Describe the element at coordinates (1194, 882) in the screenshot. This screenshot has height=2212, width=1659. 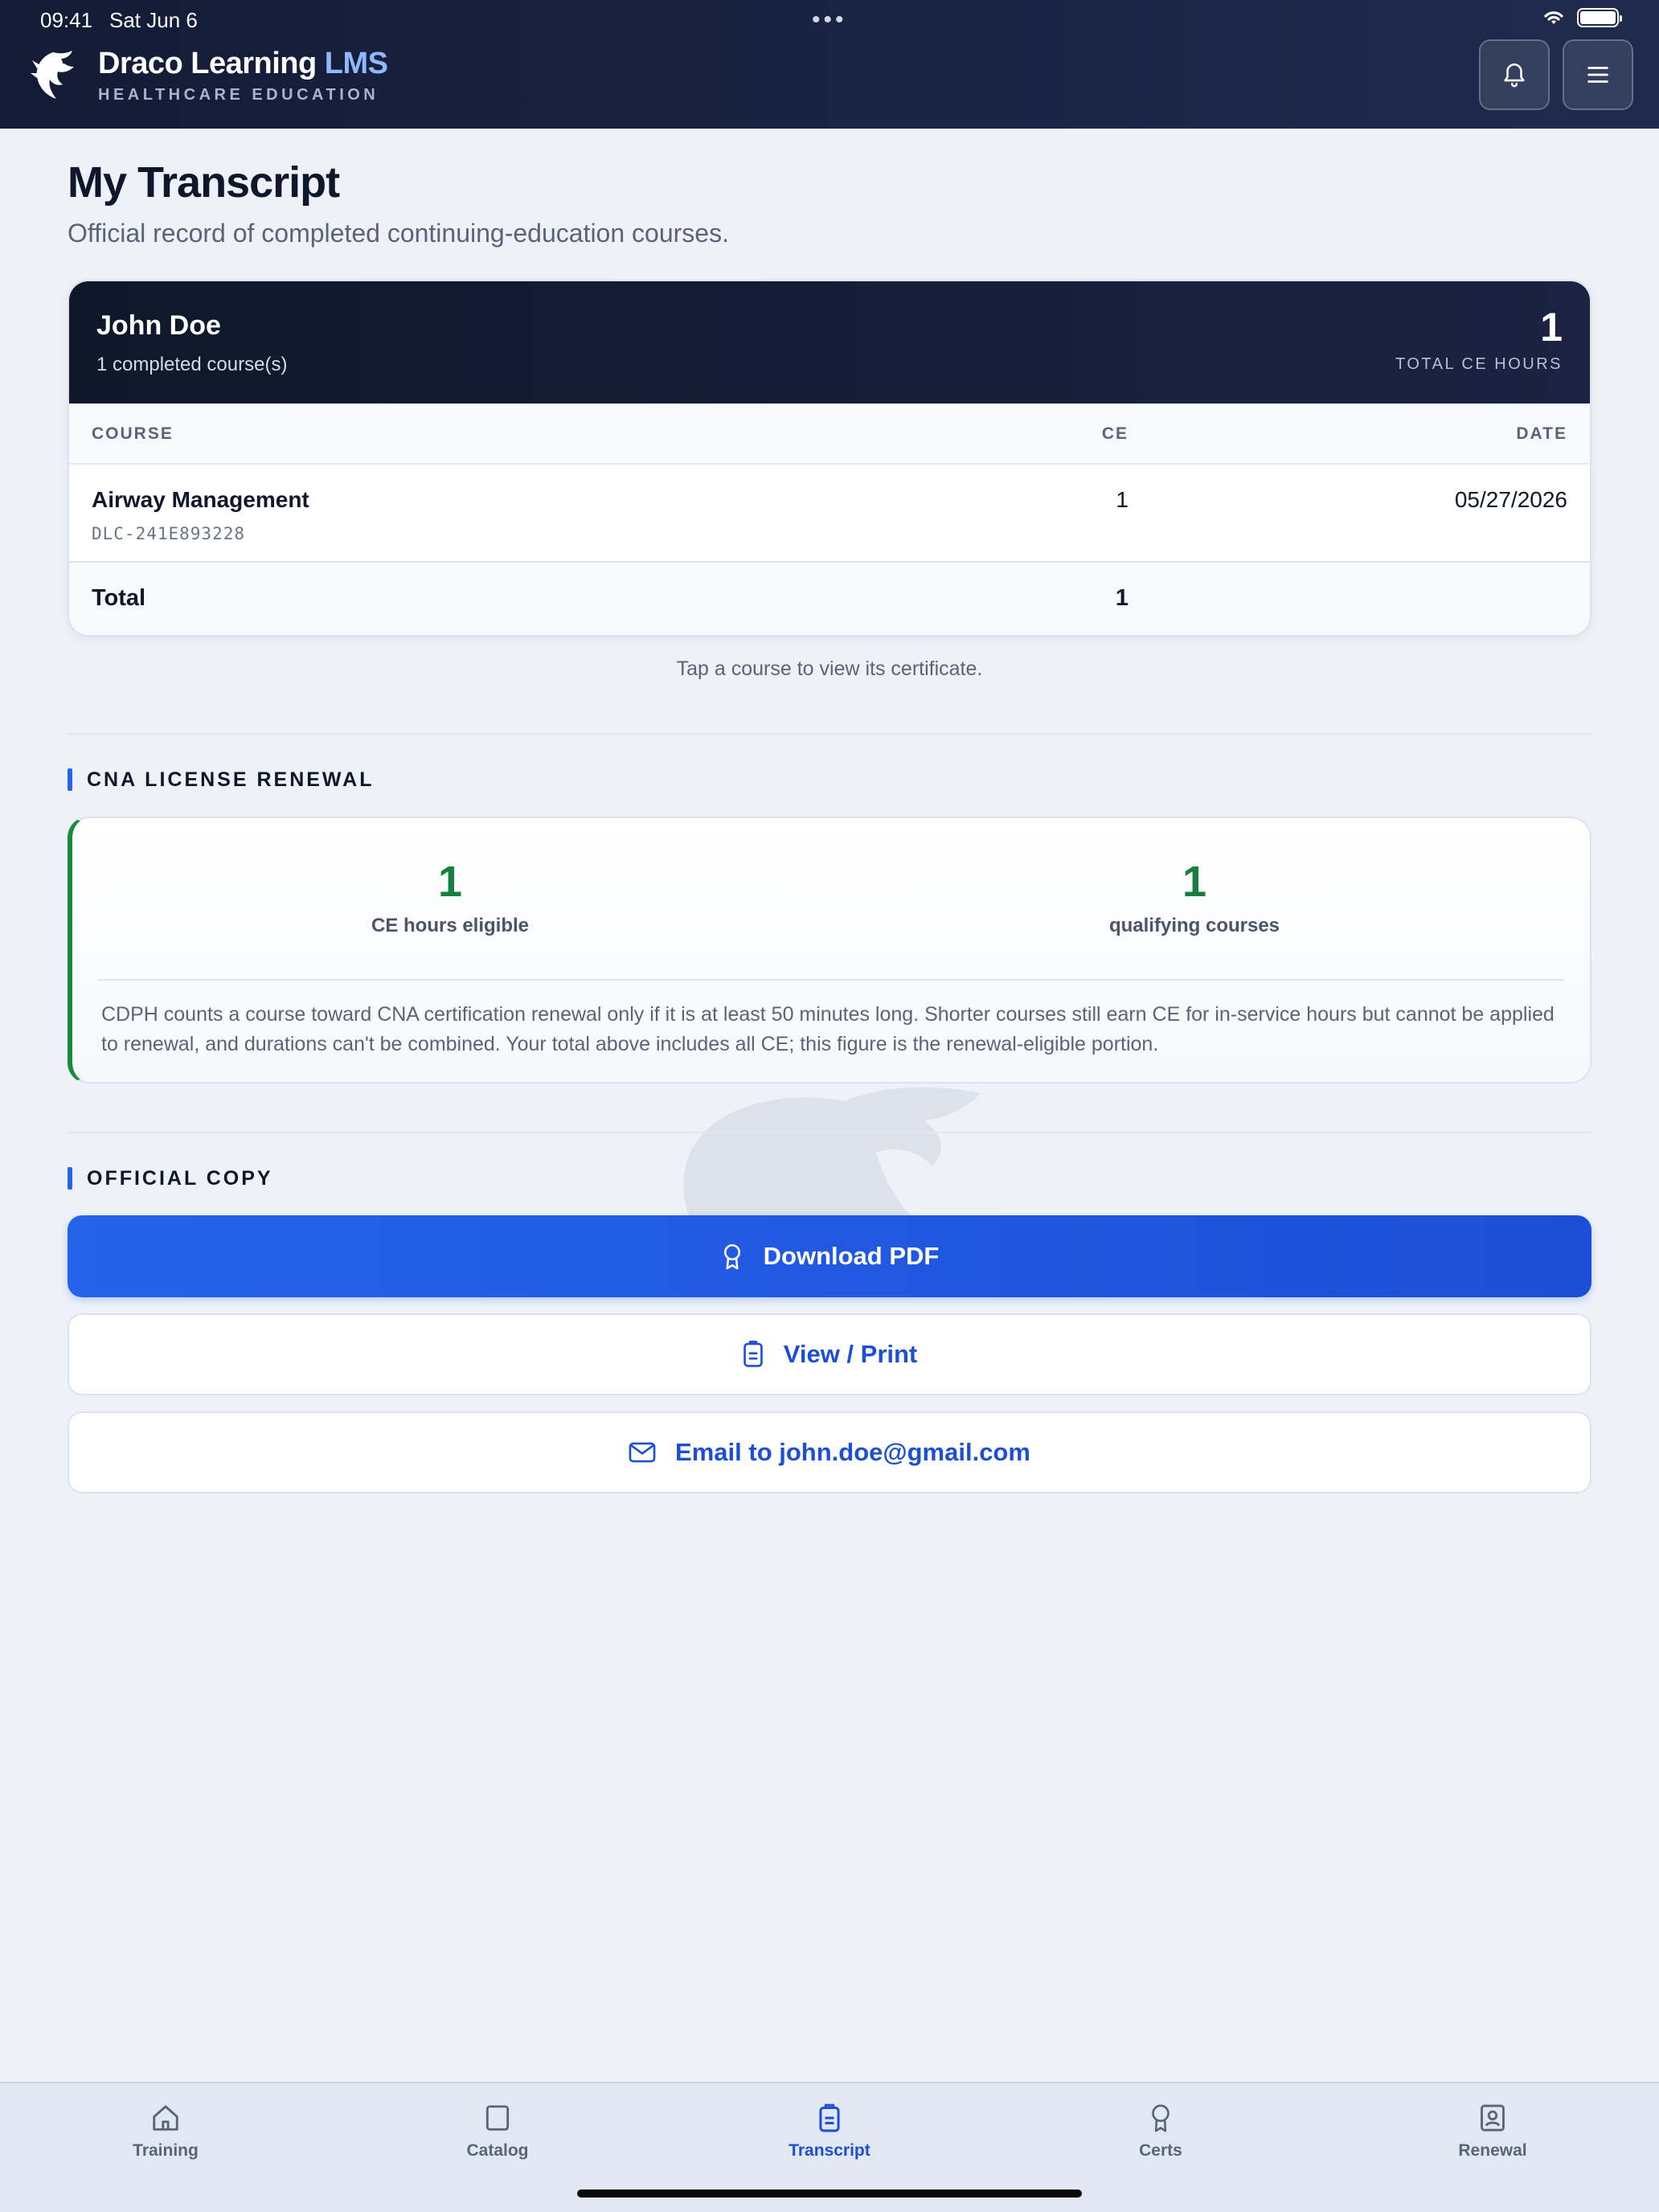
I see `qualifying-courses-value: 1` at that location.